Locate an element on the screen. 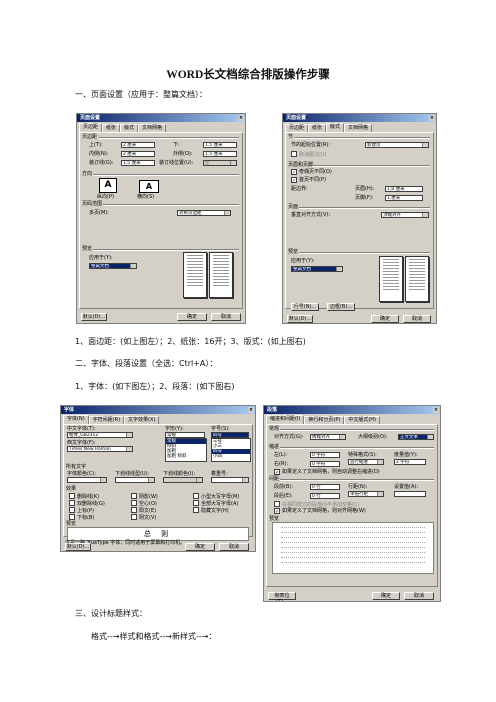 This screenshot has height=702, width=496. emphasis-select is located at coordinates (230, 480).